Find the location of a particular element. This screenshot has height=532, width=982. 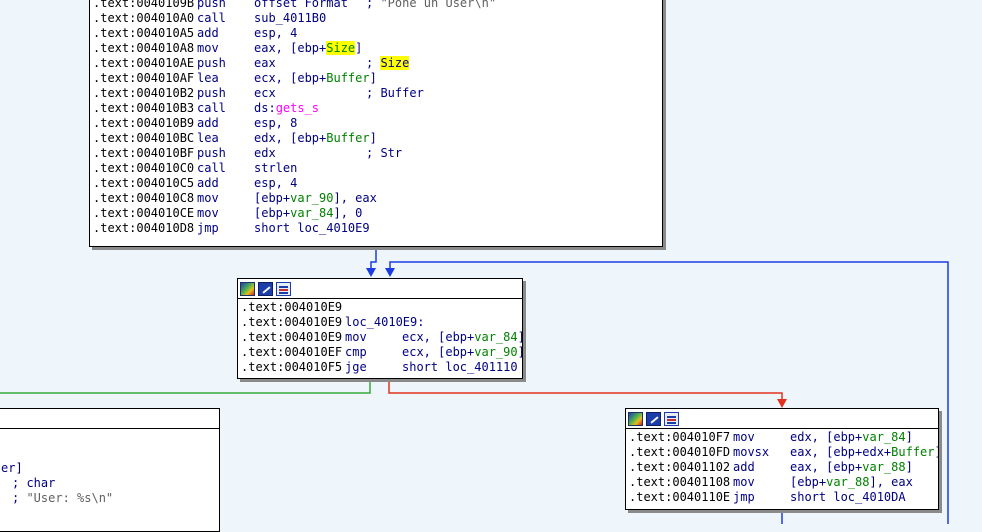

address: .text:004010C0 is located at coordinates (144, 168).